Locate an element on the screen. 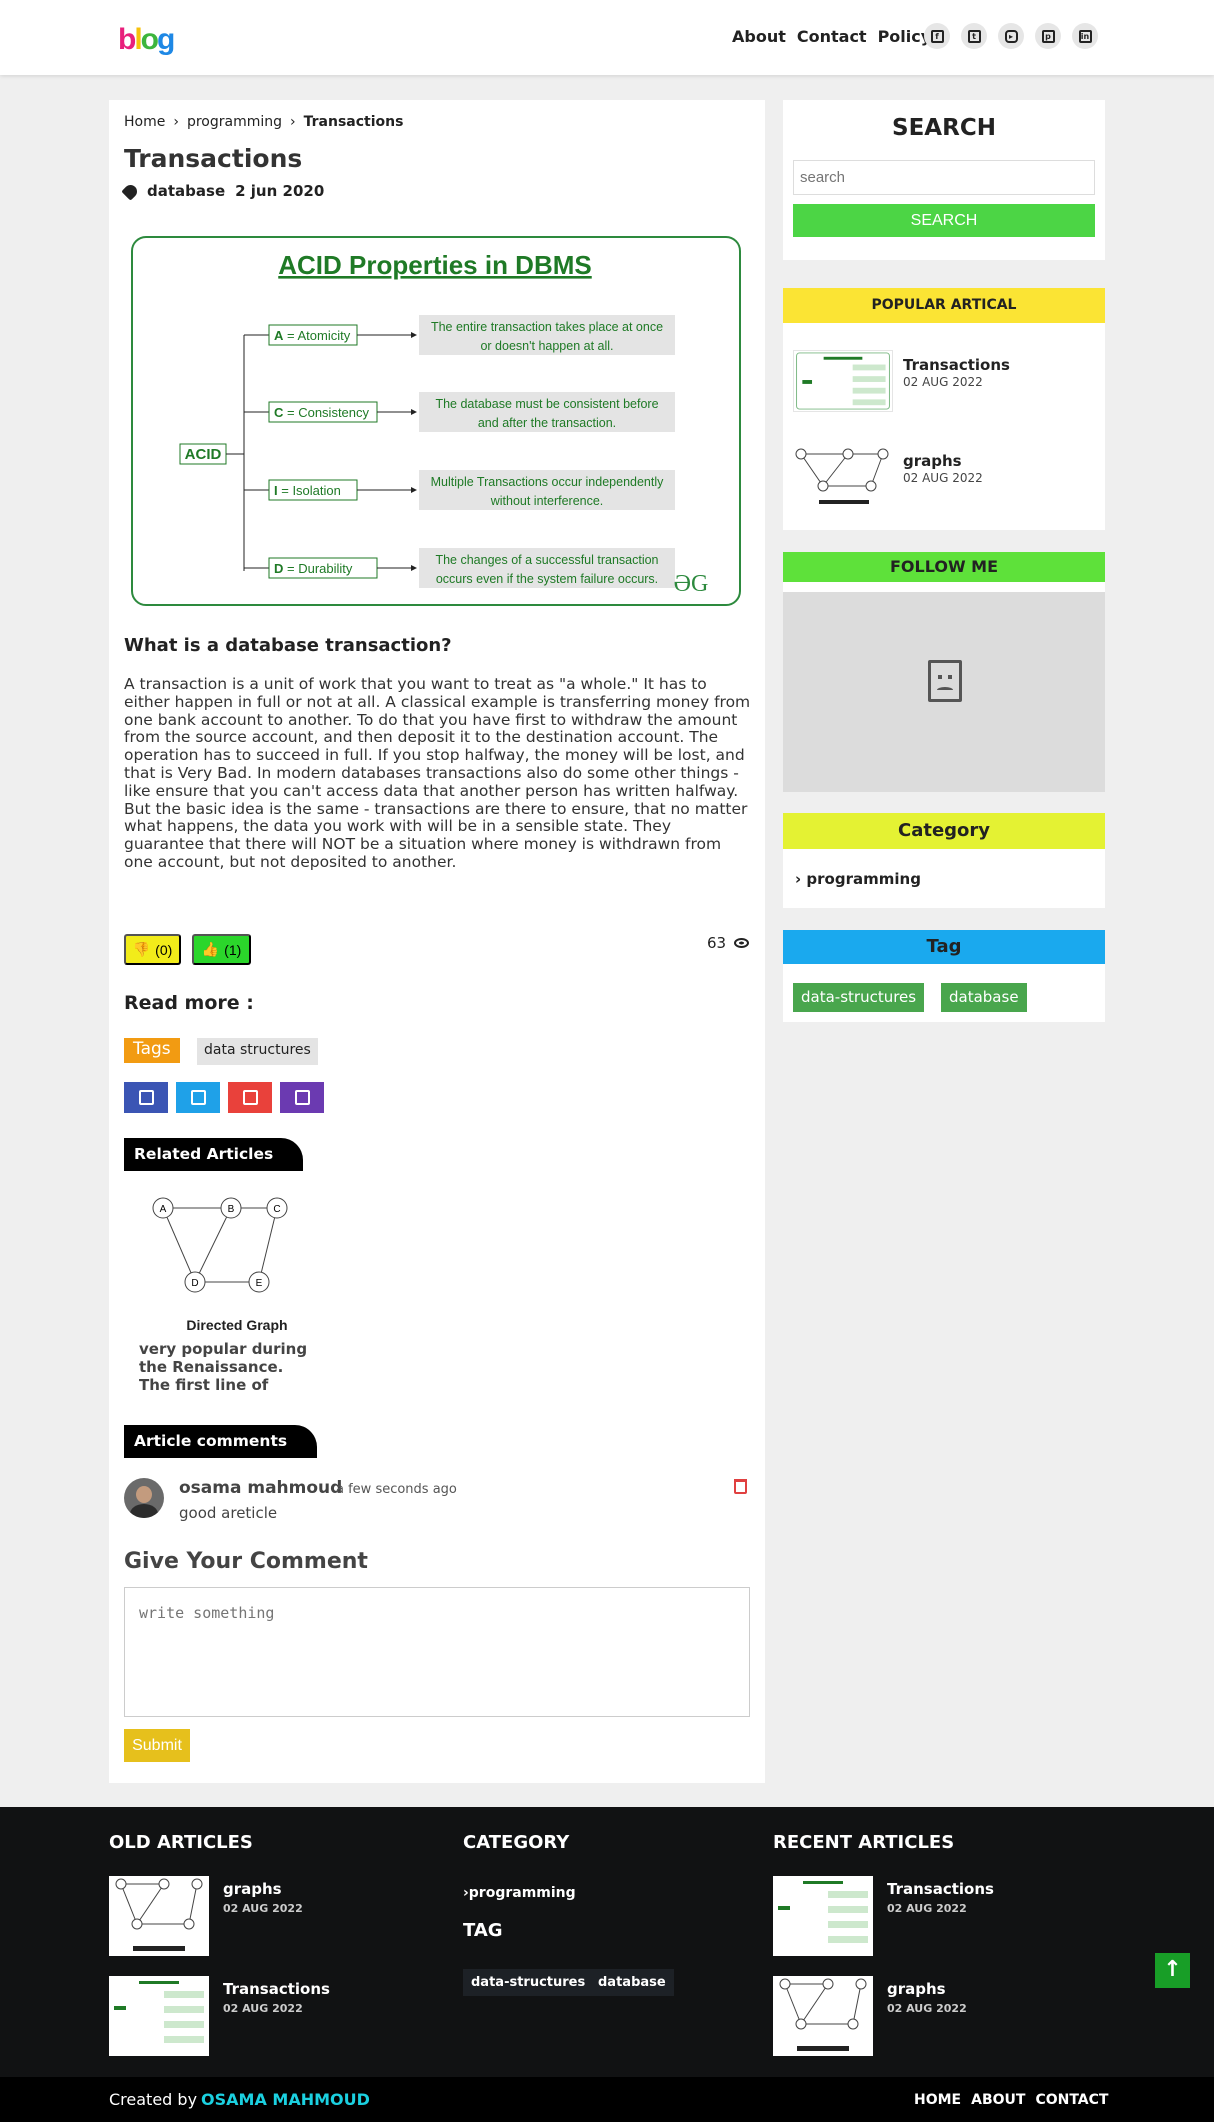  footer-article-thumbnail is located at coordinates (159, 1916).